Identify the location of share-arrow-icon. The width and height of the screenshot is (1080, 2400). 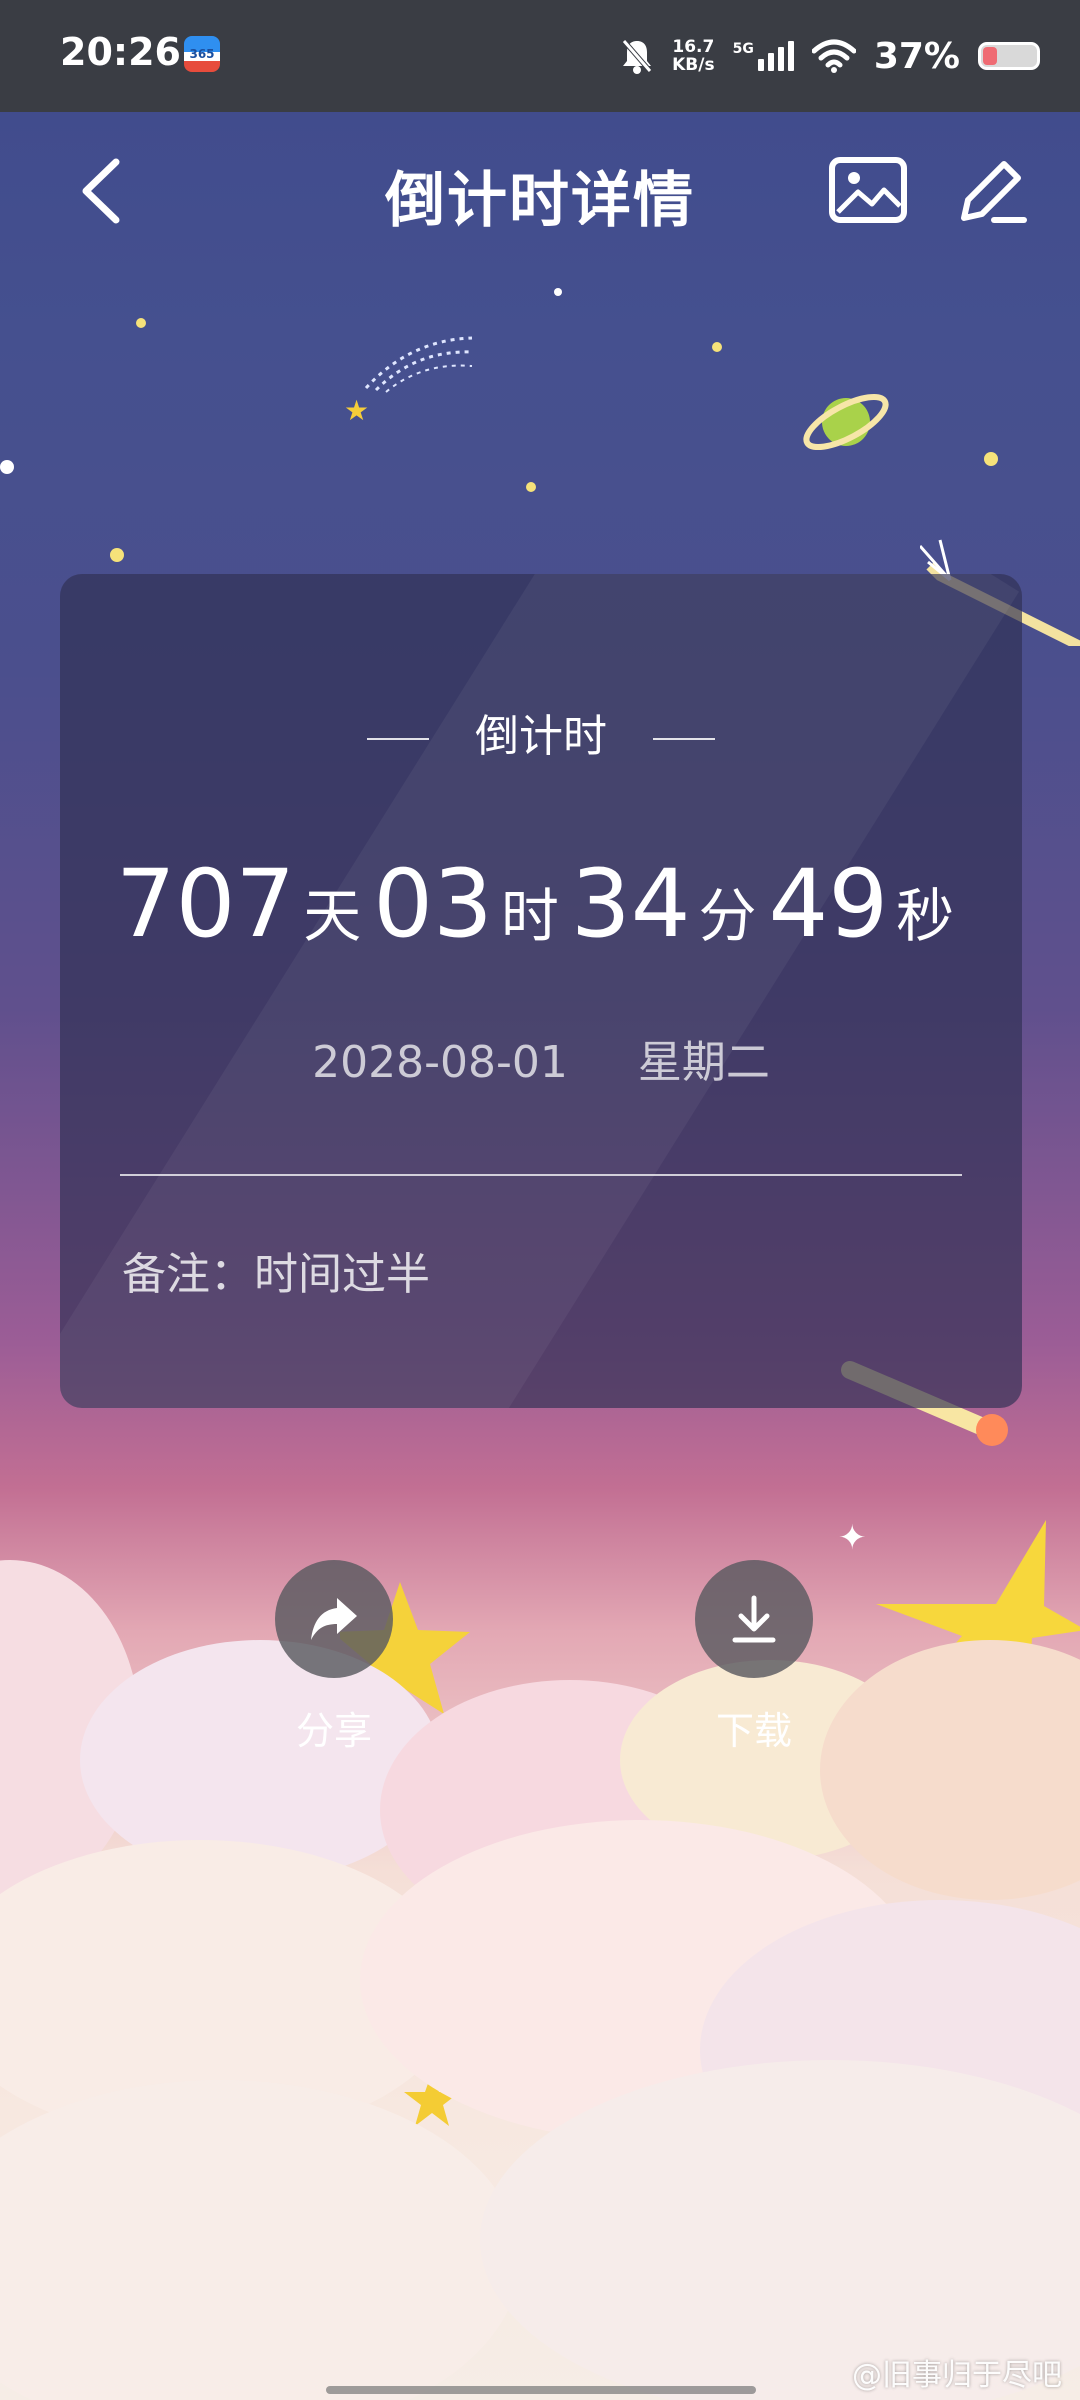
(334, 1619).